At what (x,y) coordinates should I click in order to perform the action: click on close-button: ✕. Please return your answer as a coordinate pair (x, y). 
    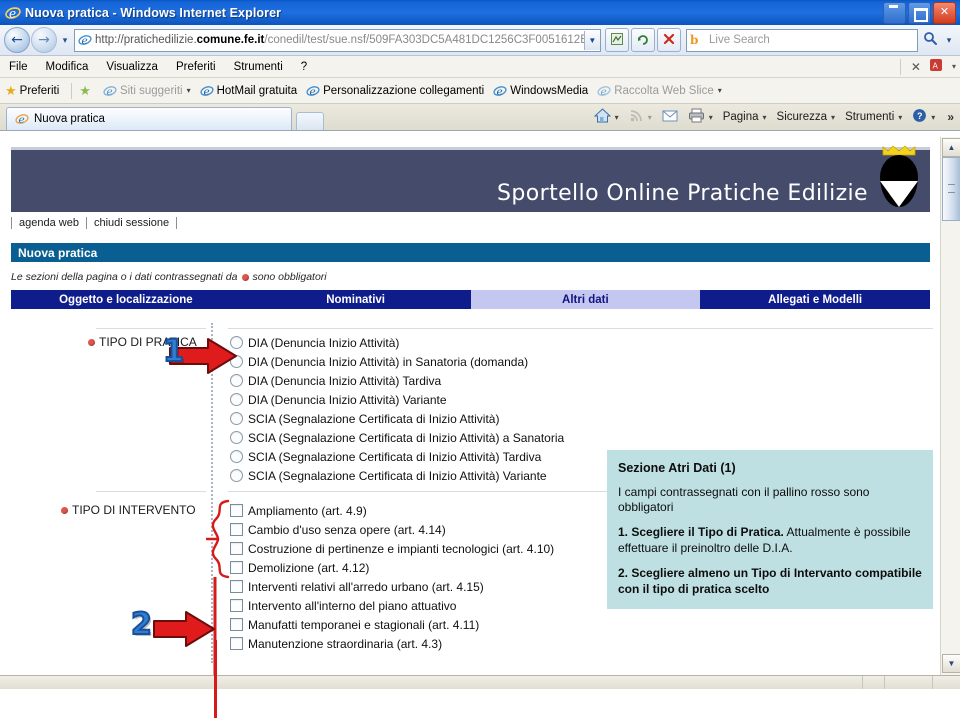
    Looking at the image, I should click on (944, 13).